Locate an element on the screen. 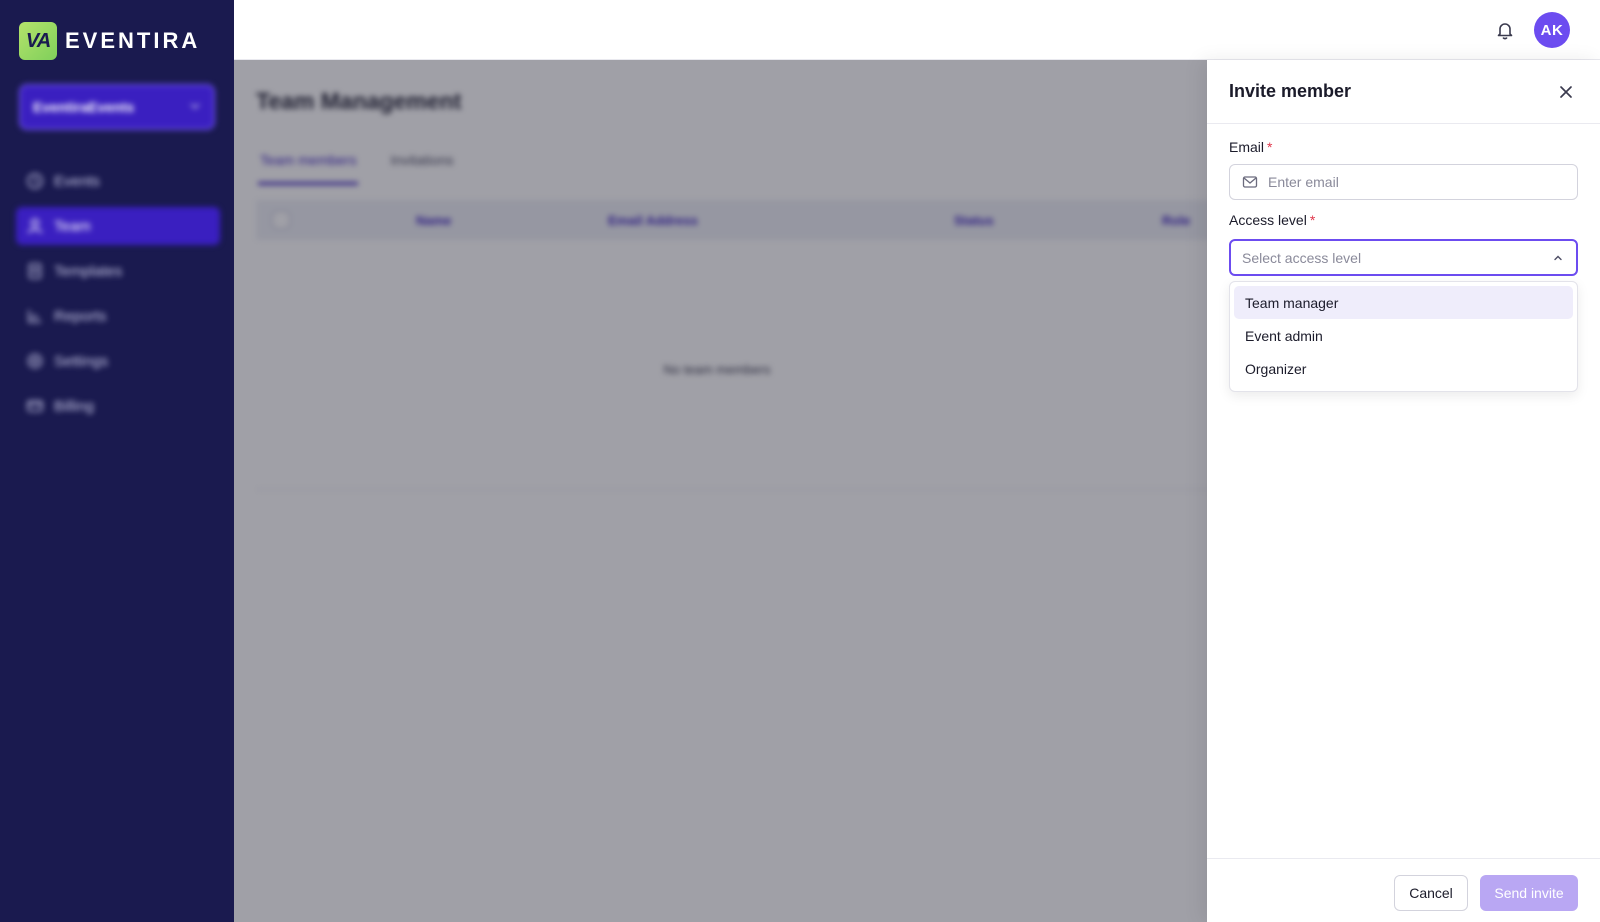  access-level-select: Select access level is located at coordinates (1403, 257).